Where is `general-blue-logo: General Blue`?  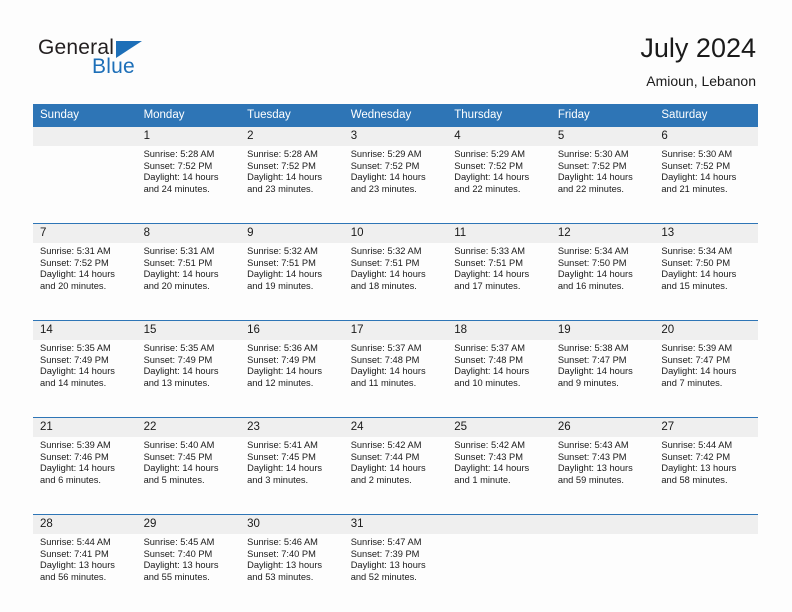 general-blue-logo: General Blue is located at coordinates (158, 64).